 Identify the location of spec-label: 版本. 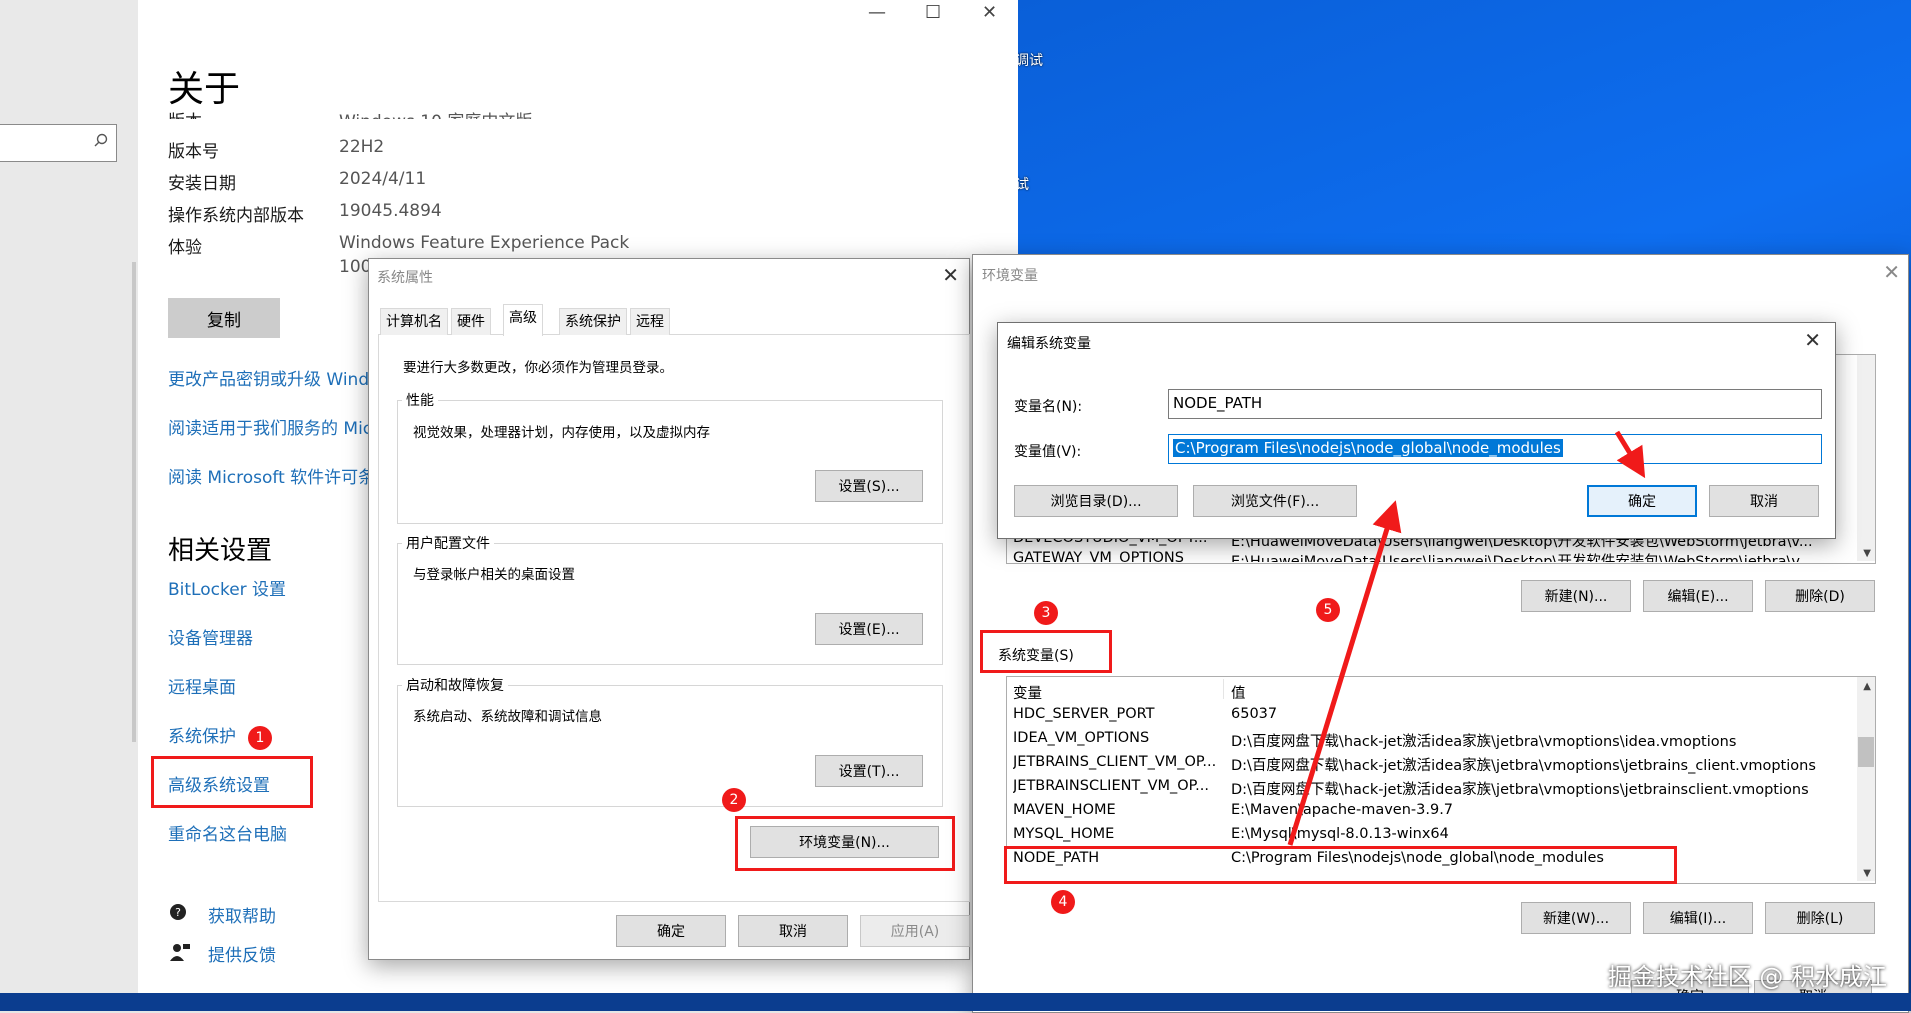
(185, 113).